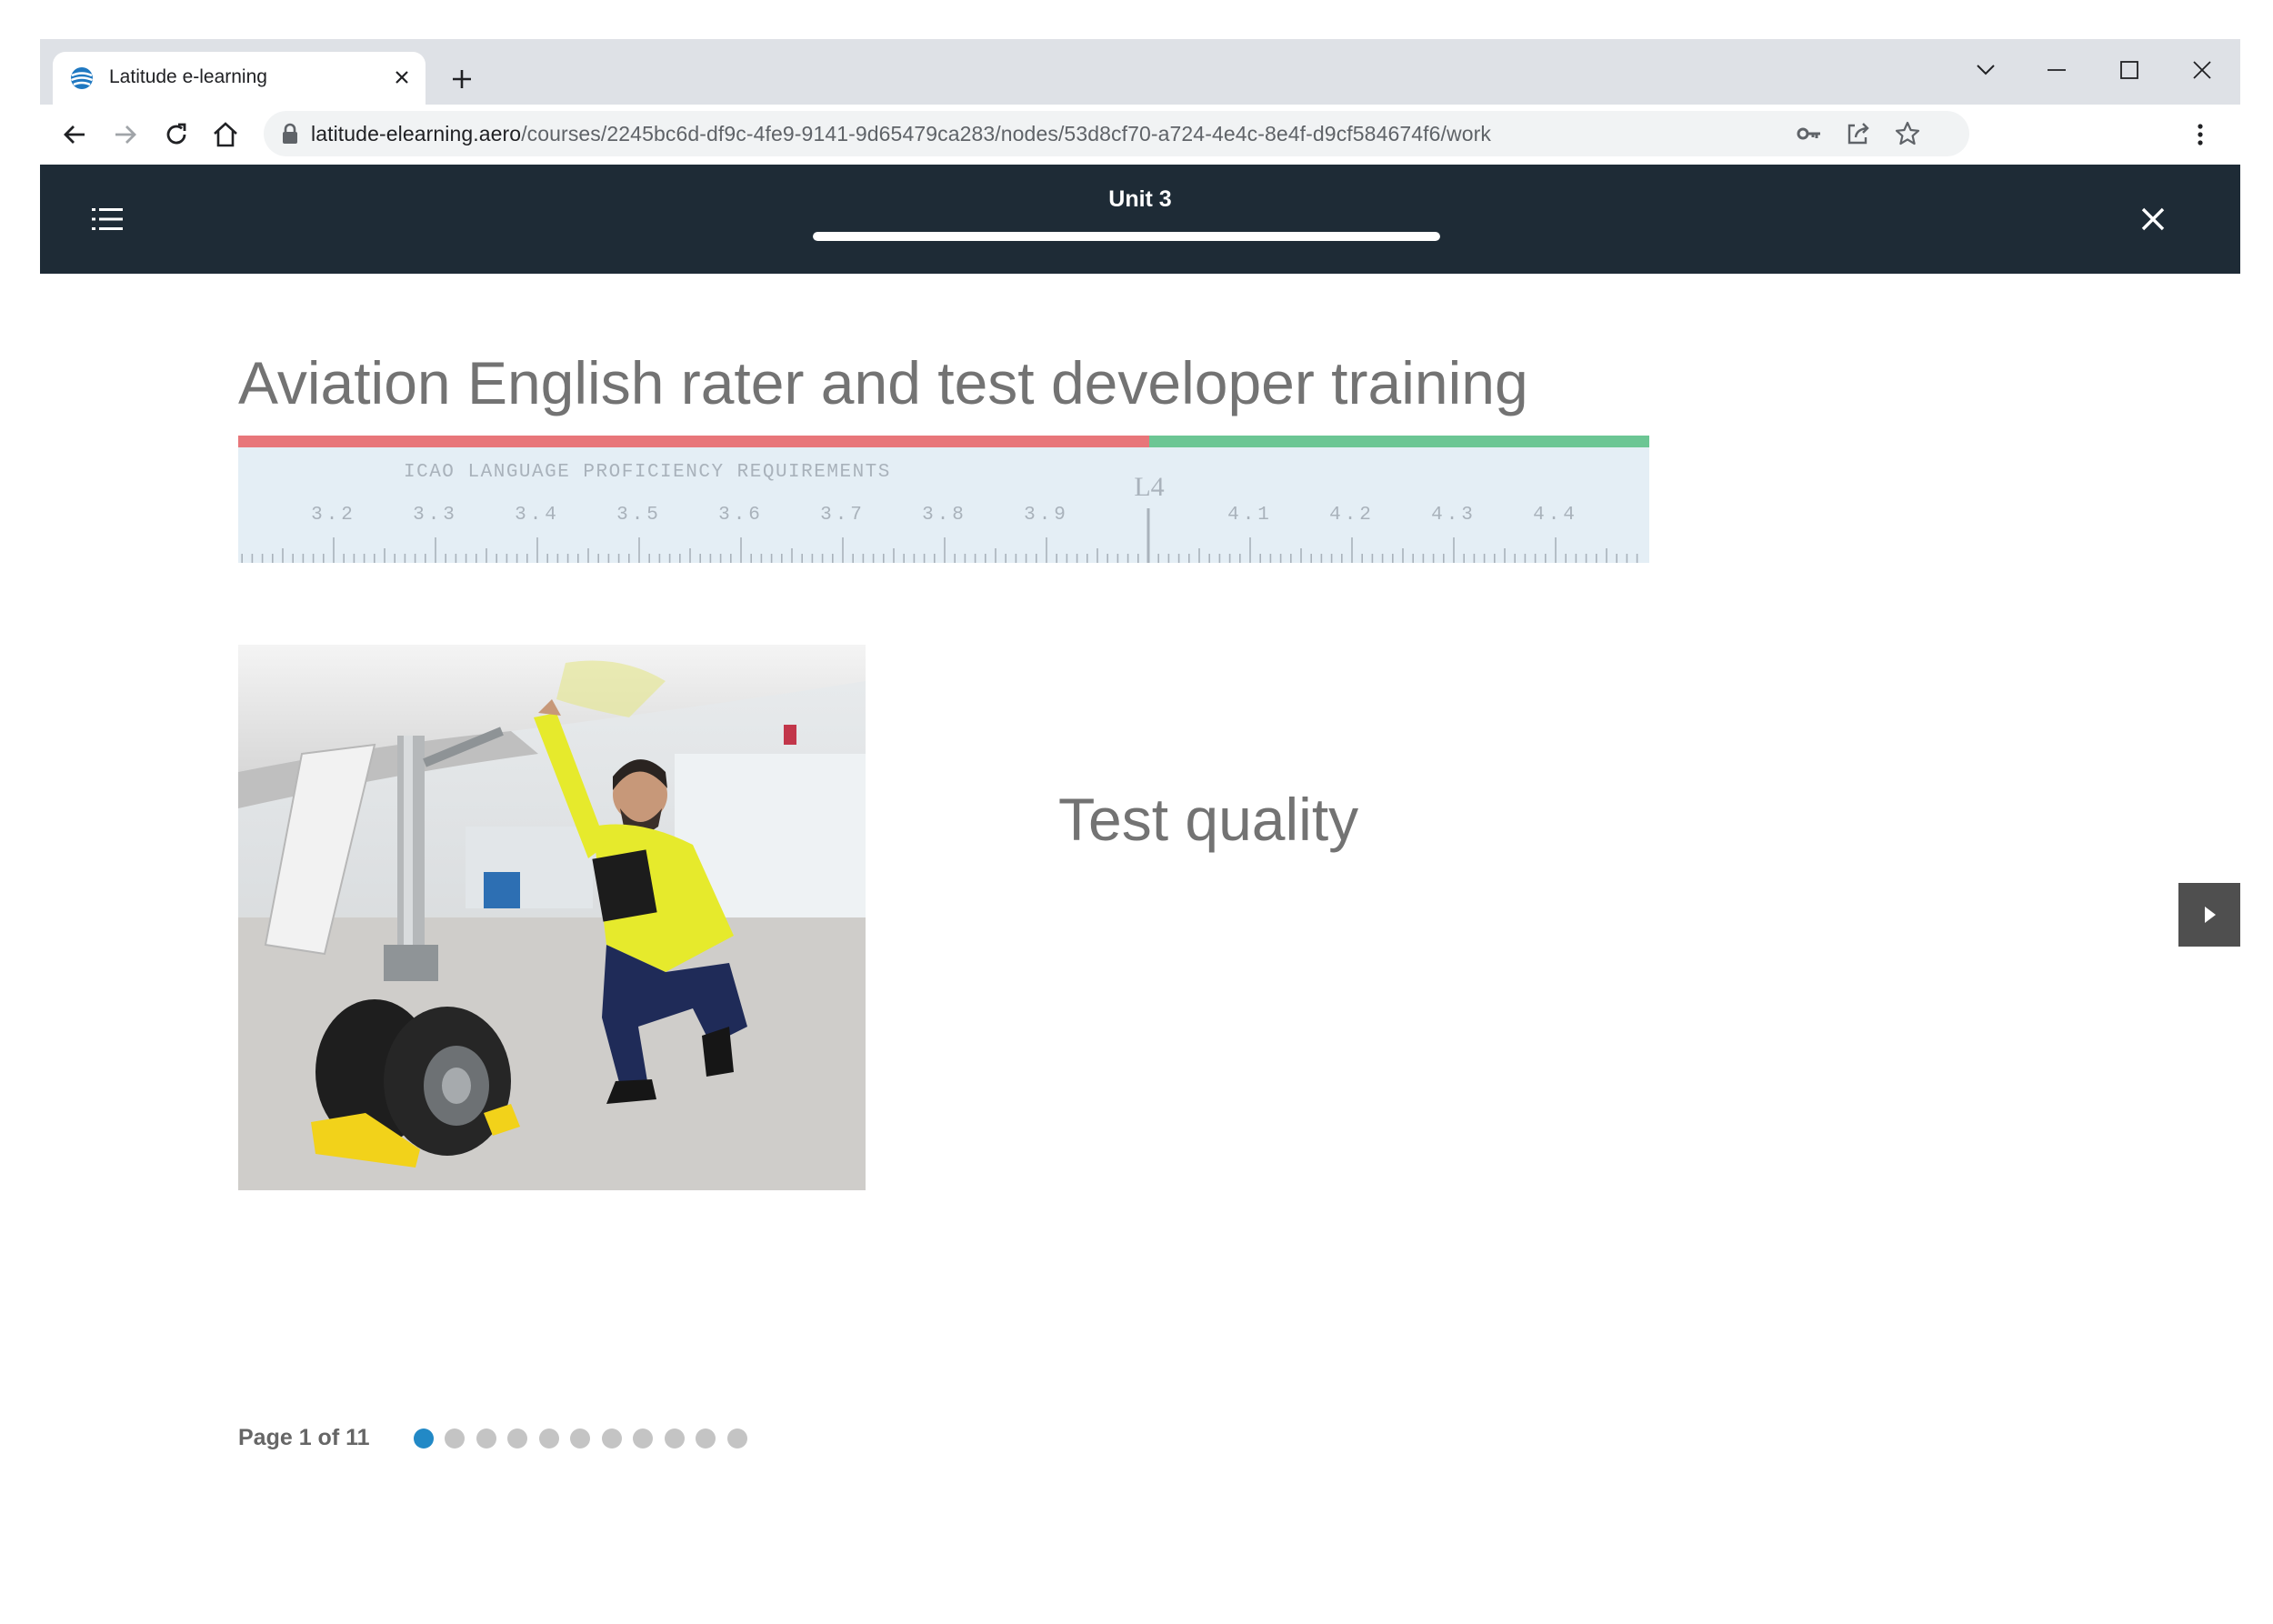  What do you see at coordinates (290, 133) in the screenshot?
I see `lock-icon` at bounding box center [290, 133].